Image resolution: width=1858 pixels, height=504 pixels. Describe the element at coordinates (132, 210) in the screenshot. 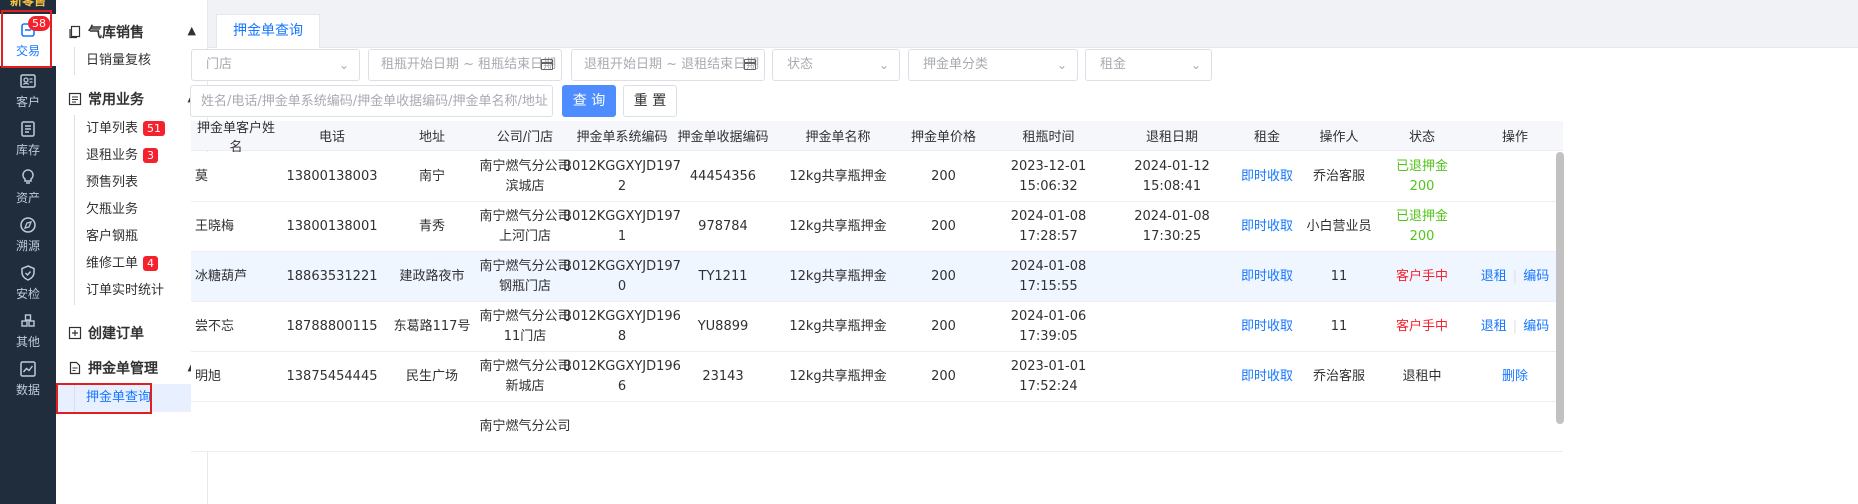

I see `menu-item-1-3: 欠瓶业务` at that location.